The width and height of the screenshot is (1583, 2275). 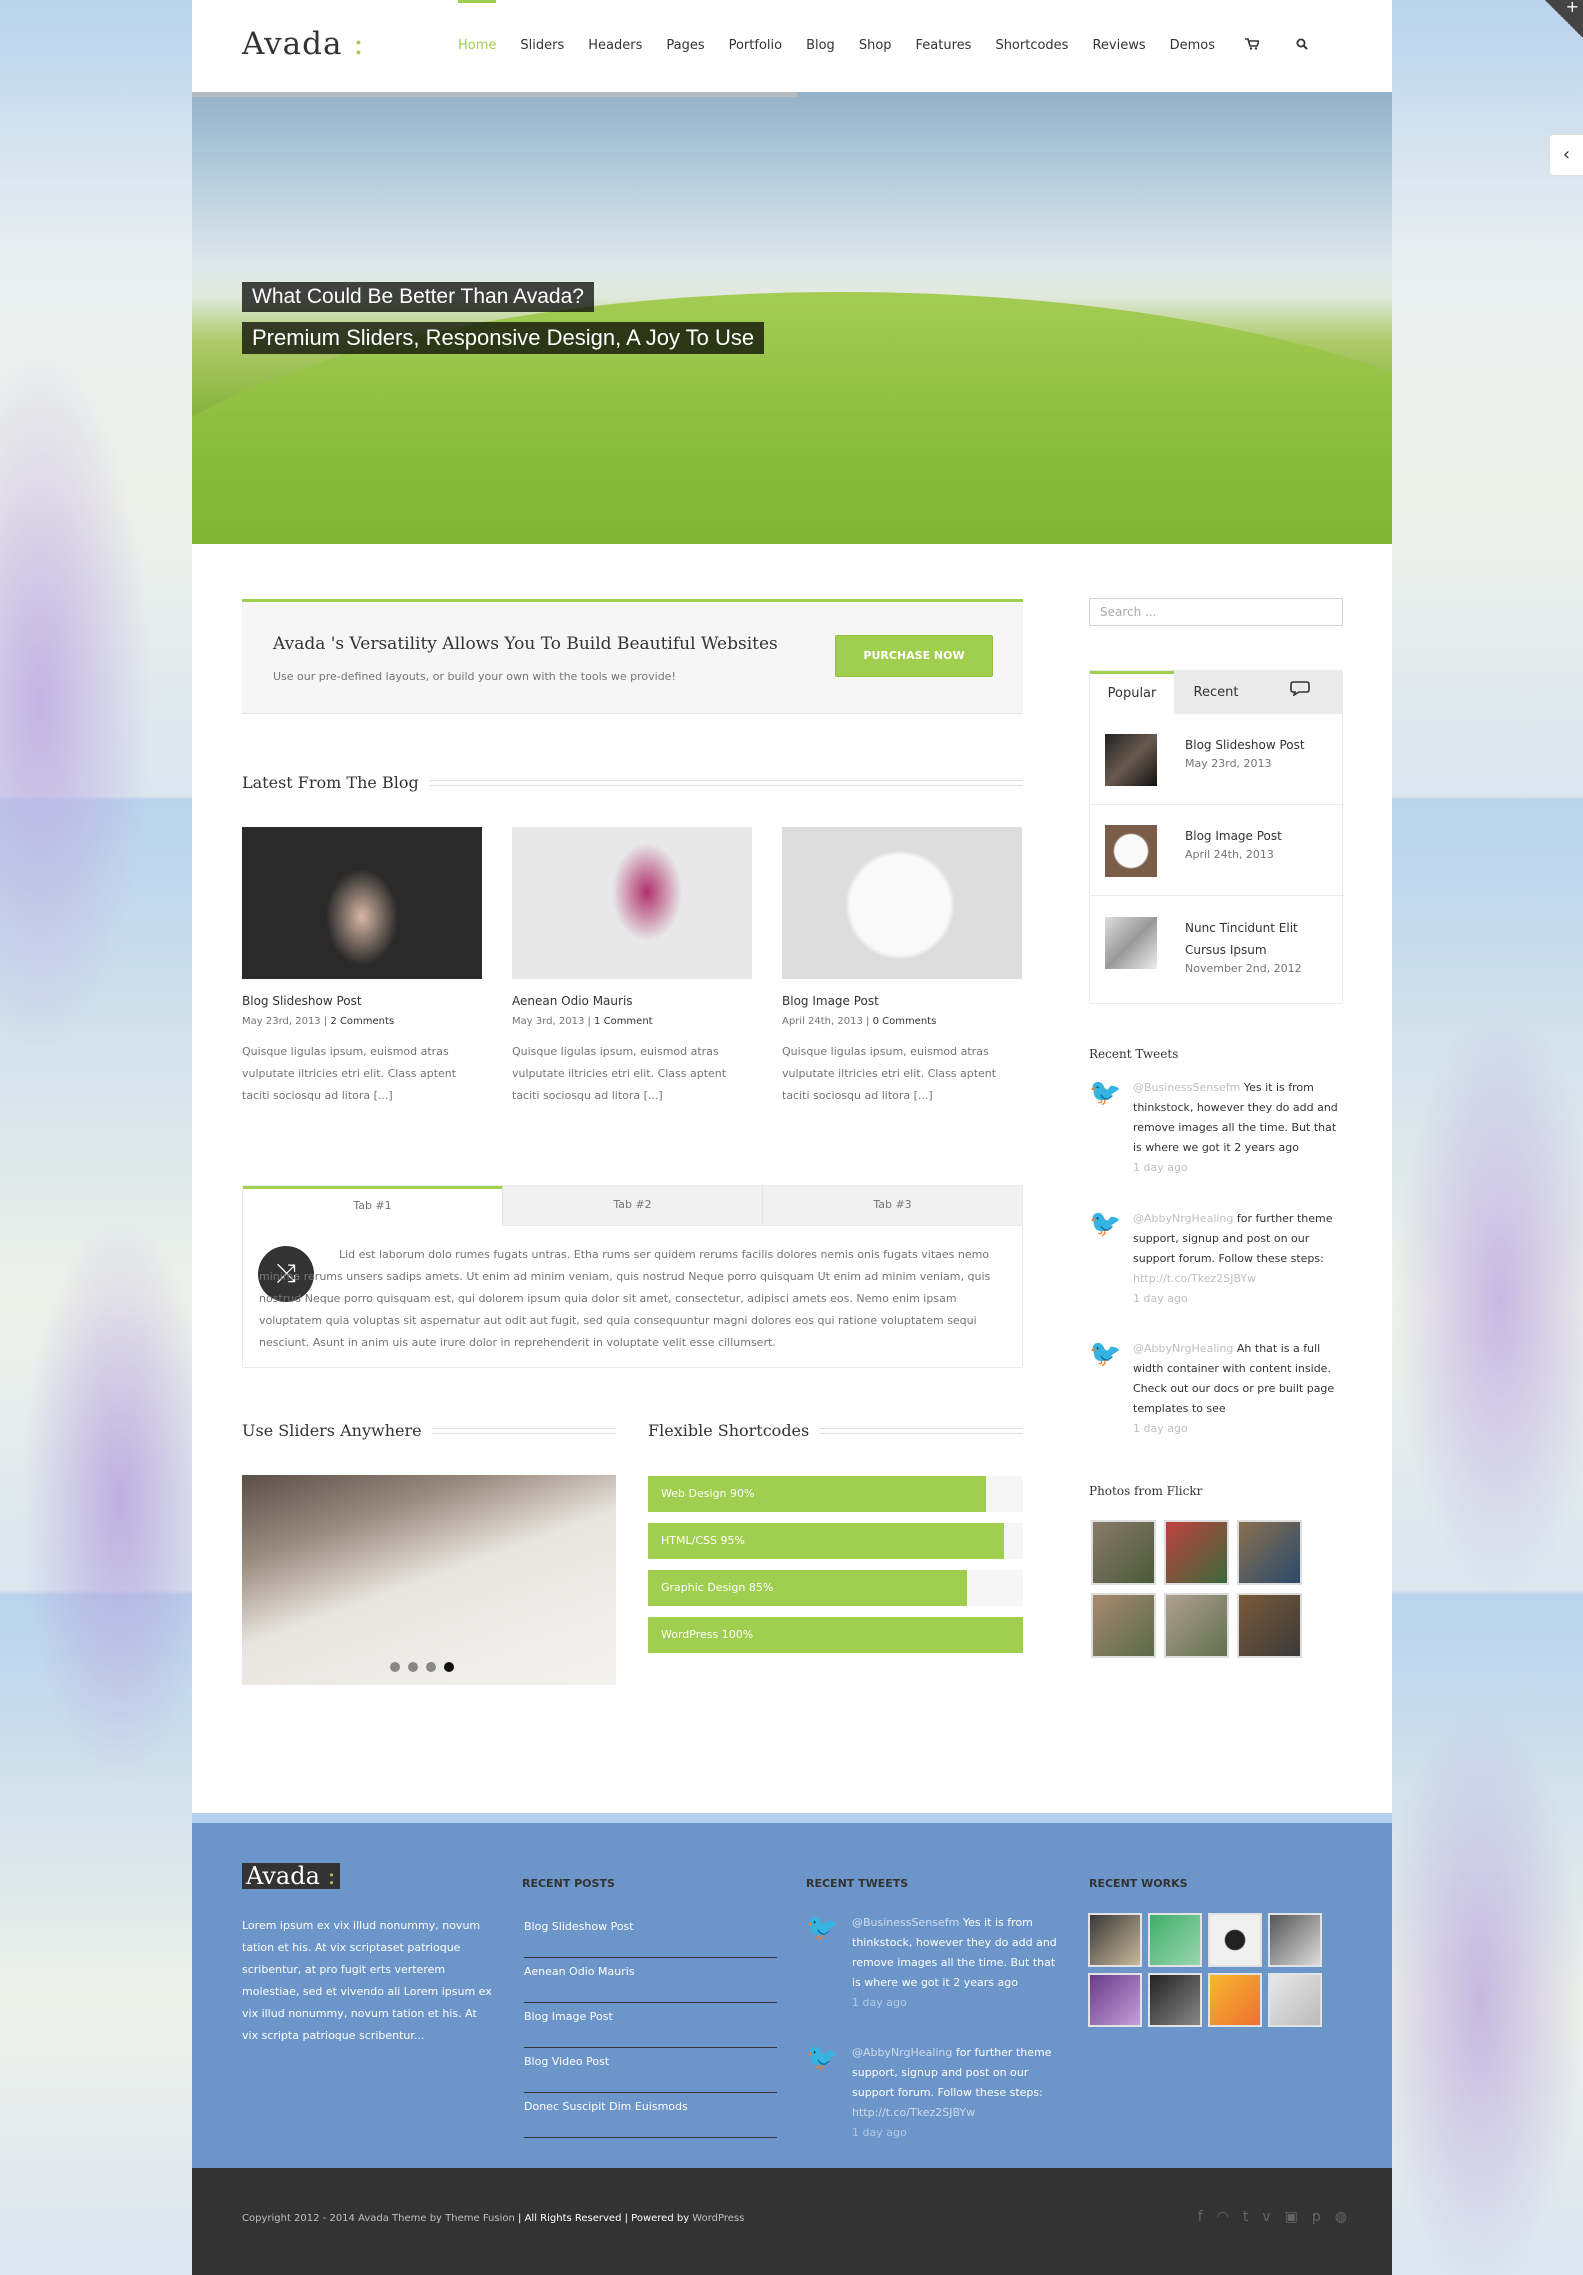 I want to click on footer-post-link: Aenean Odio Mauris, so click(x=650, y=1980).